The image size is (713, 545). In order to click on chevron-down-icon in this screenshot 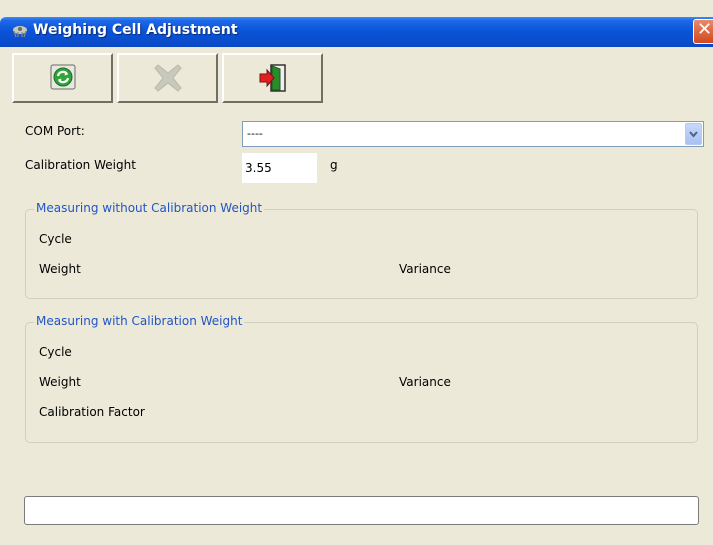, I will do `click(693, 134)`.